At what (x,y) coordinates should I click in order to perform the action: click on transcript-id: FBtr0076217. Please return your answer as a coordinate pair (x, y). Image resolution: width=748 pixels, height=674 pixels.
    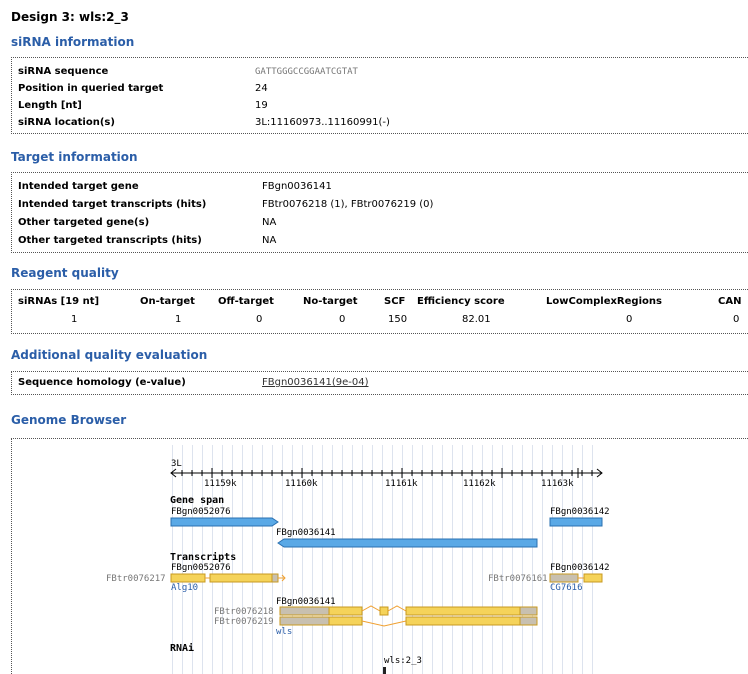
    Looking at the image, I should click on (136, 579).